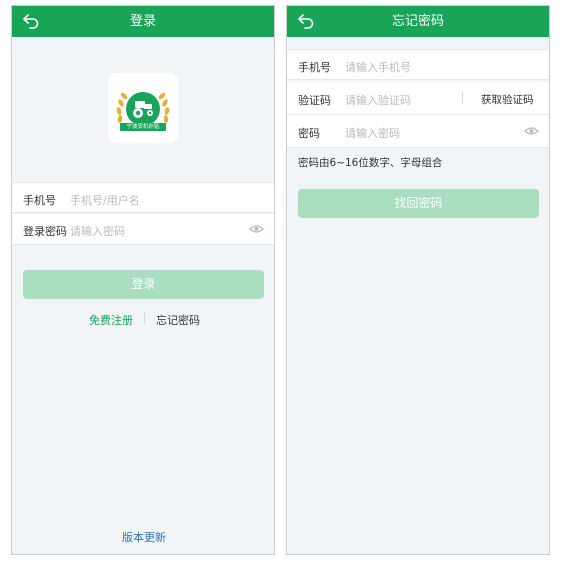 The image size is (562, 561). I want to click on forgot-header: 忘记密码, so click(418, 21).